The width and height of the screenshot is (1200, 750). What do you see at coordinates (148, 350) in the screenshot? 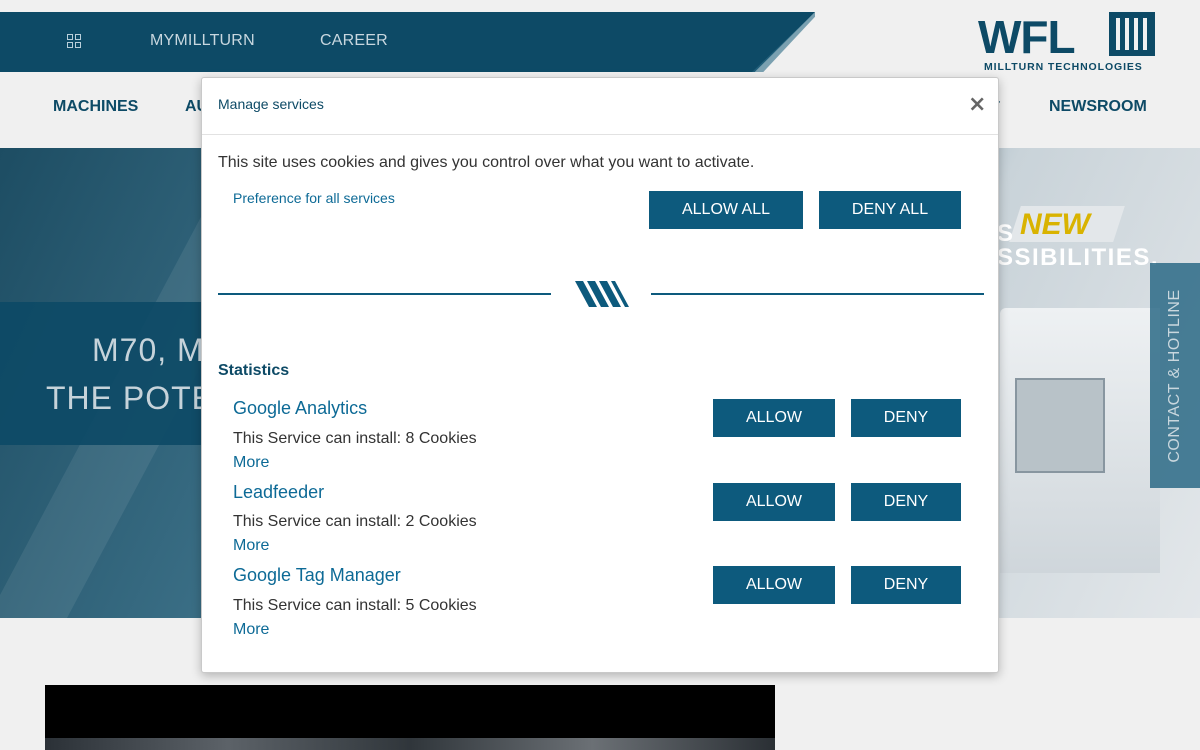
I see `hero-headline-line1: M70, M` at bounding box center [148, 350].